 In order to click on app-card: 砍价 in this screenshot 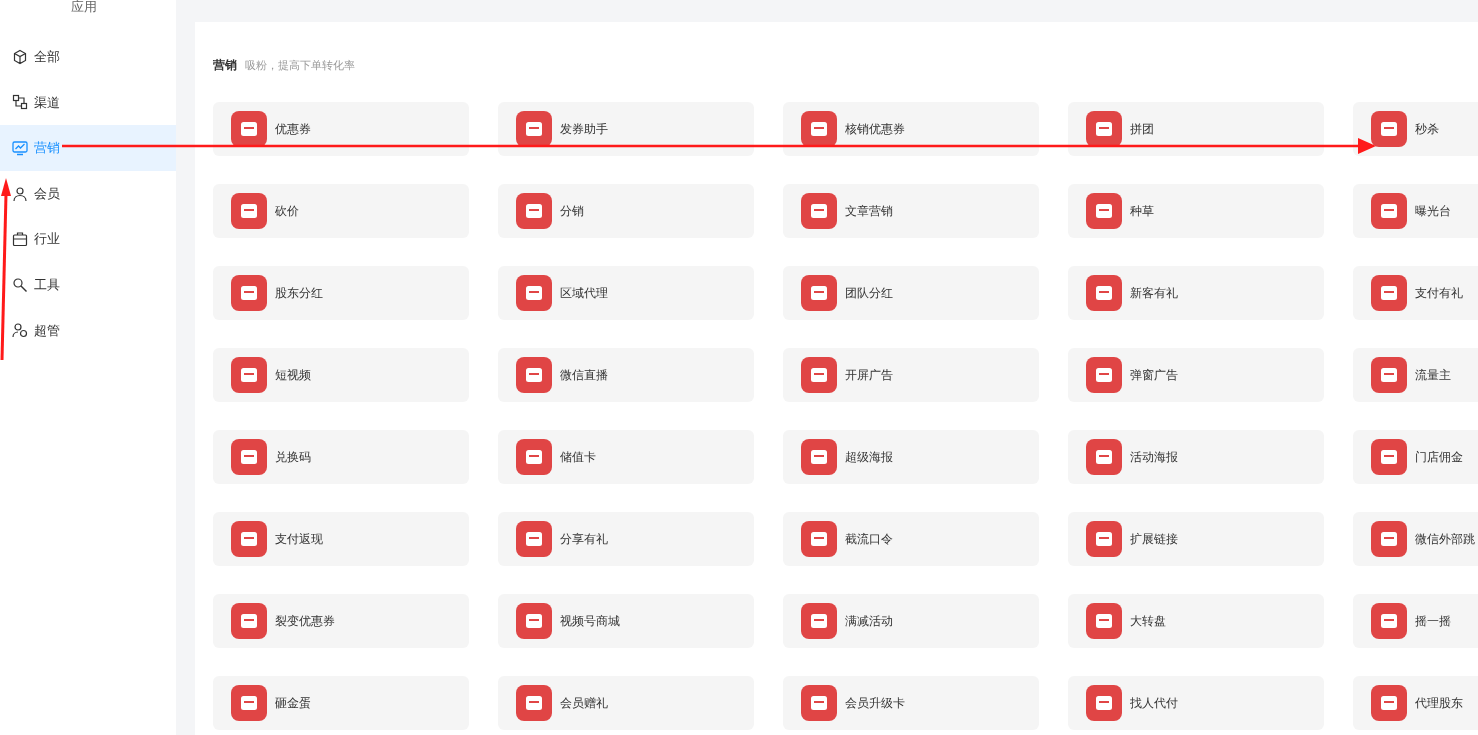, I will do `click(341, 211)`.